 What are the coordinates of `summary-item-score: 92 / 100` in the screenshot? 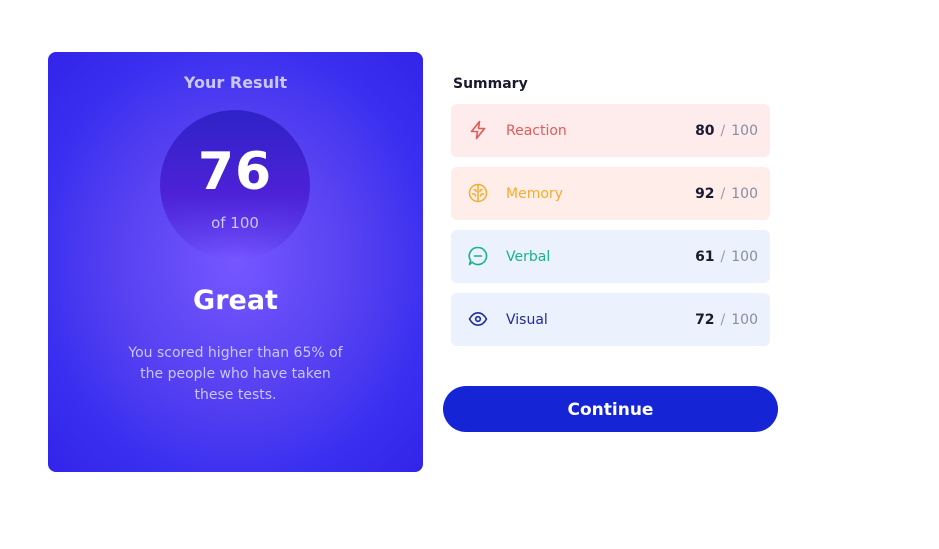 It's located at (726, 194).